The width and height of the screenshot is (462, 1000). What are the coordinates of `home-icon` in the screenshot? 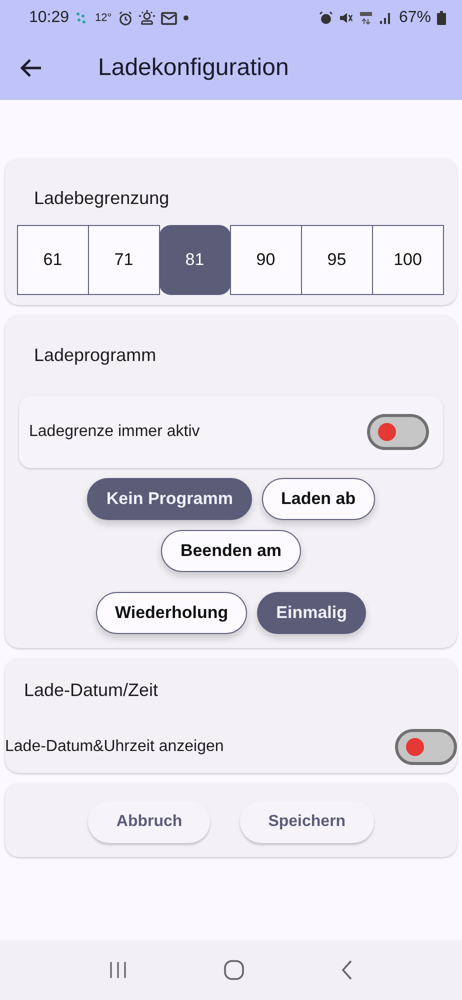 It's located at (234, 970).